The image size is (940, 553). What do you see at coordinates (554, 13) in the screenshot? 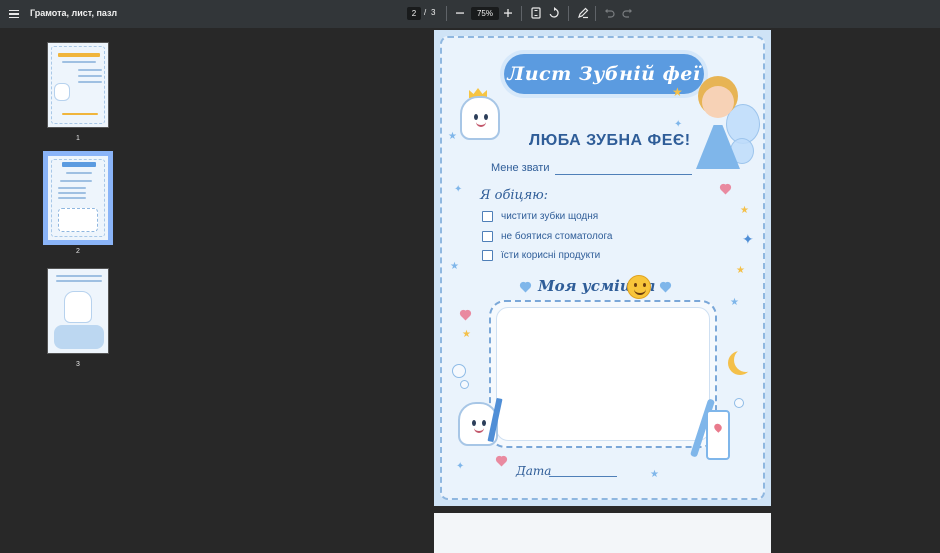
I see `rotate-icon` at bounding box center [554, 13].